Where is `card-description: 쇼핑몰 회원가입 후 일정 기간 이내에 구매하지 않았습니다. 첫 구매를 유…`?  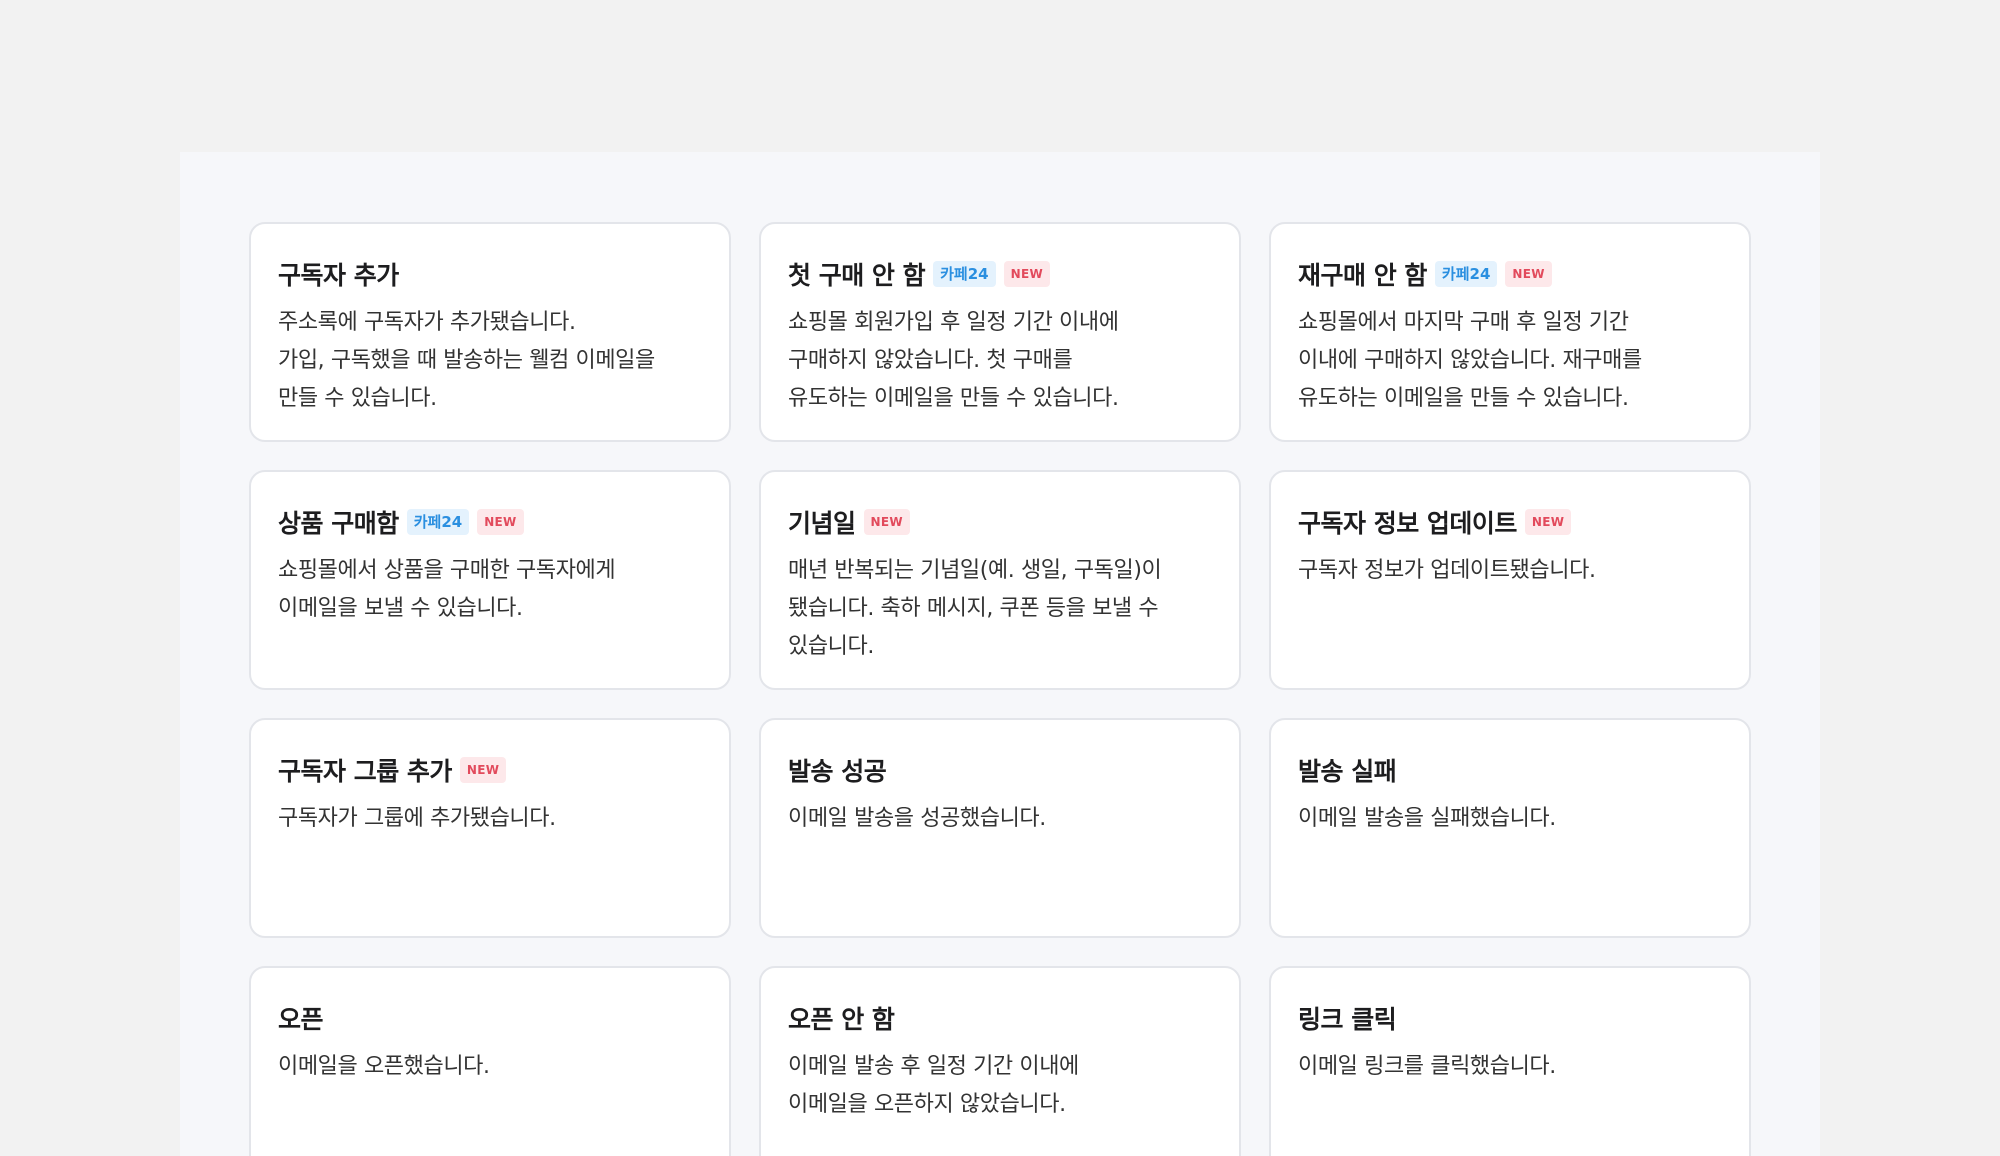
card-description: 쇼핑몰 회원가입 후 일정 기간 이내에 구매하지 않았습니다. 첫 구매를 유… is located at coordinates (953, 360).